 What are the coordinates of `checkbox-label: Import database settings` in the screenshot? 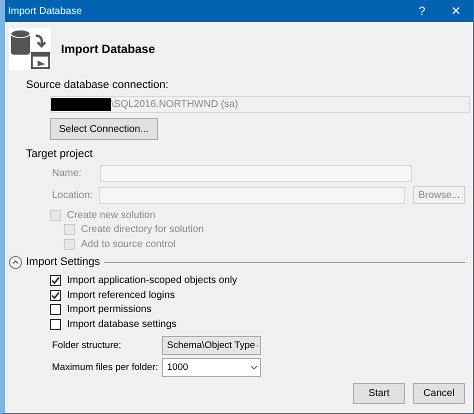 It's located at (122, 324).